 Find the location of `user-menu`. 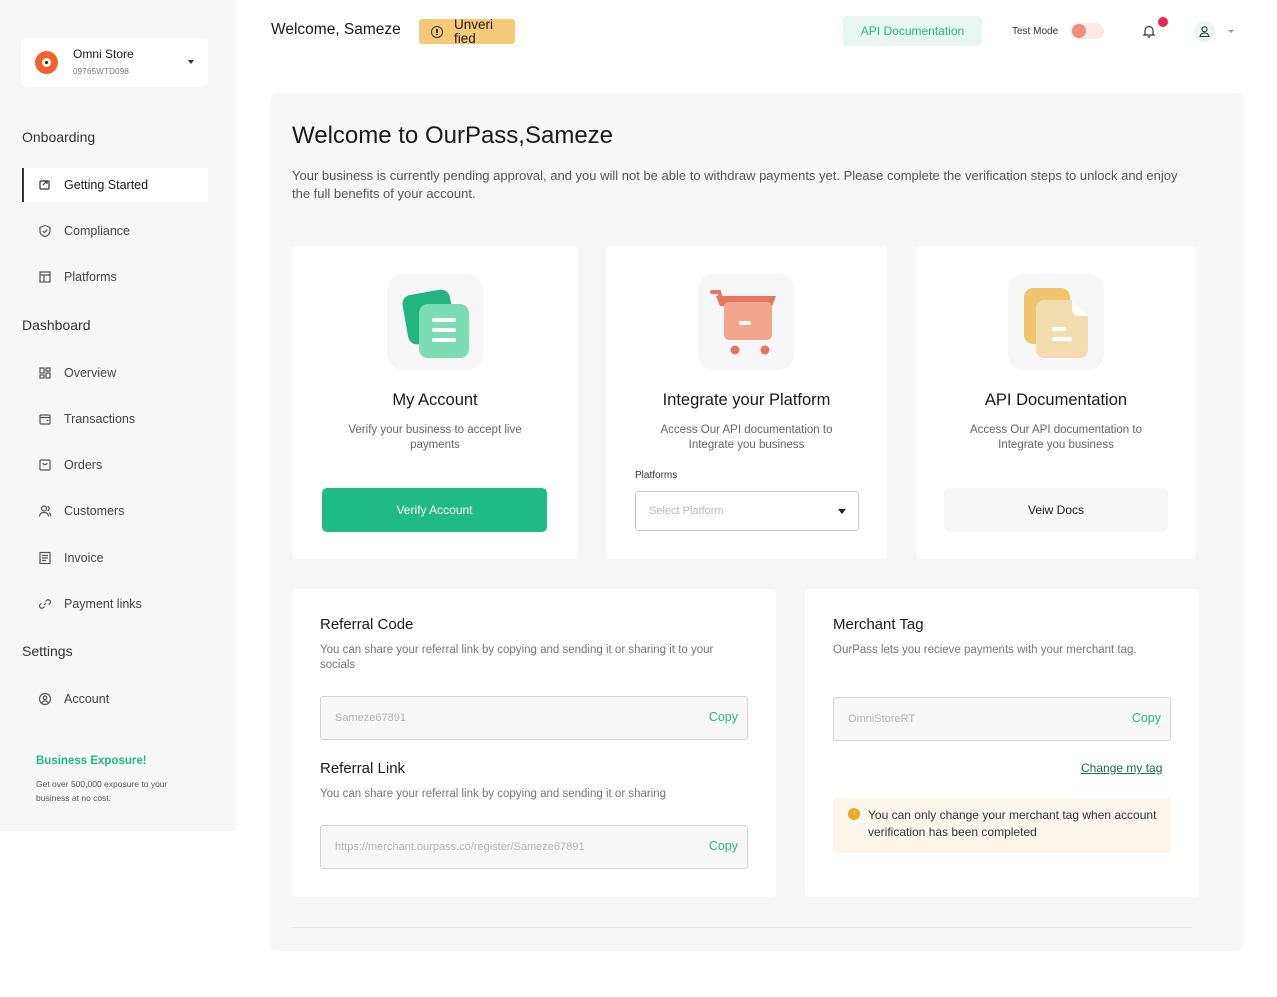

user-menu is located at coordinates (1215, 31).